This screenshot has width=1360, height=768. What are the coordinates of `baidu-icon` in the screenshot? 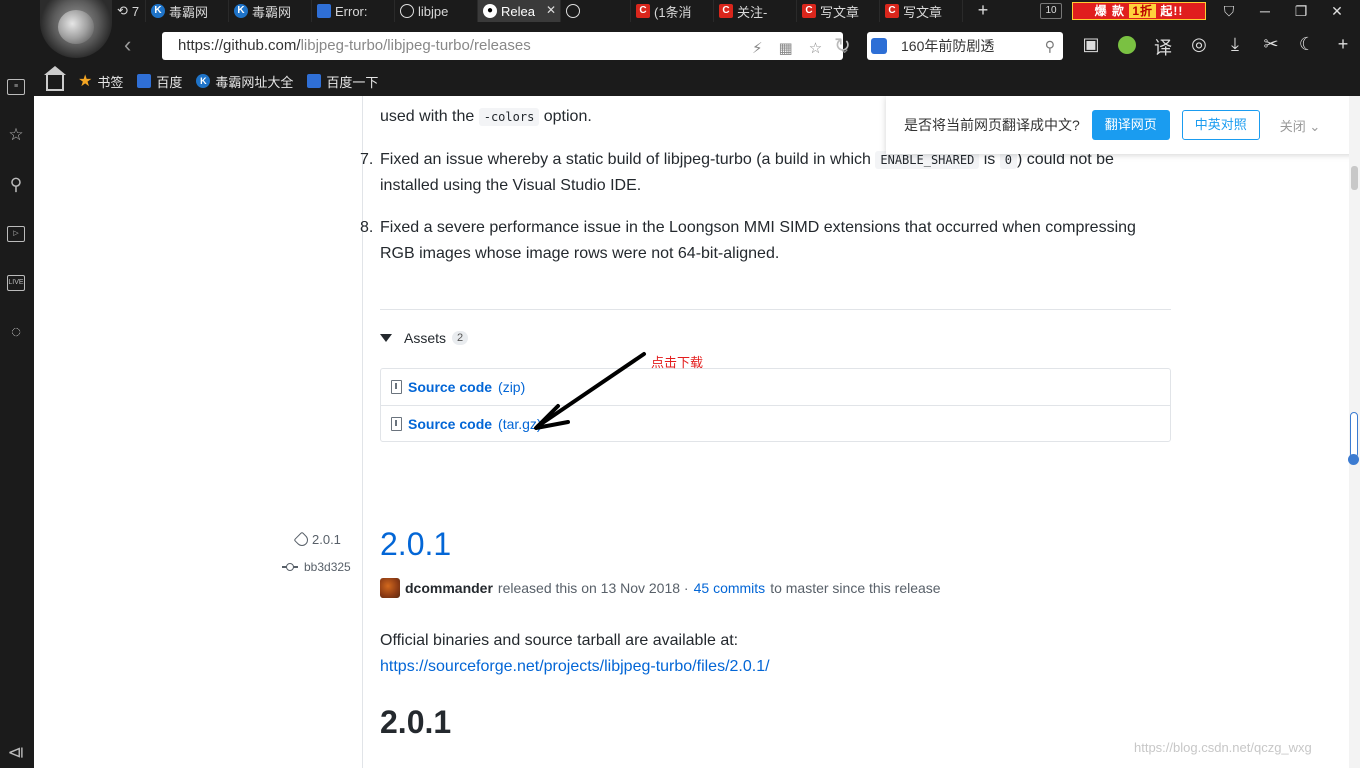 It's located at (314, 81).